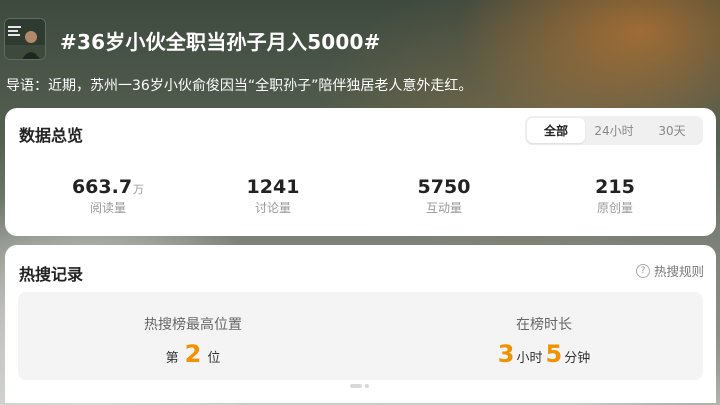 Image resolution: width=720 pixels, height=405 pixels. What do you see at coordinates (172, 358) in the screenshot?
I see `peak-prefix: 第` at bounding box center [172, 358].